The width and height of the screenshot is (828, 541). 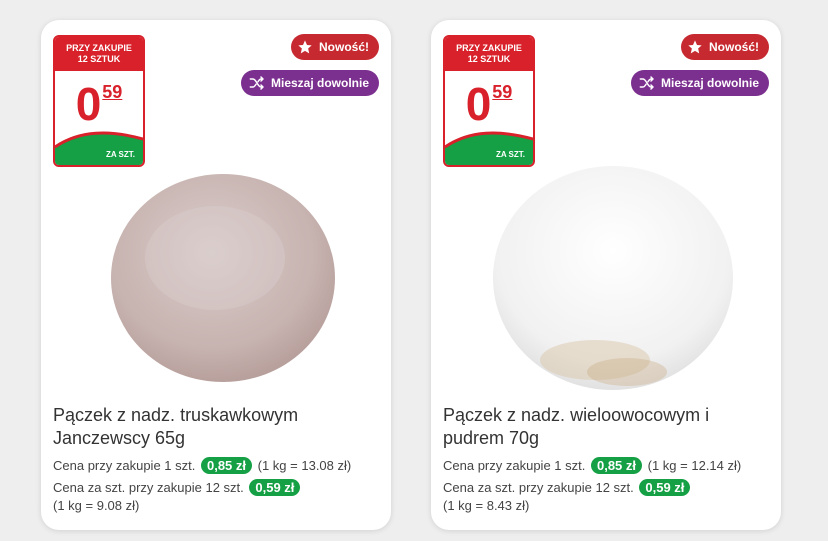 I want to click on product-title-line2: Janczewscy 65g, so click(x=119, y=438).